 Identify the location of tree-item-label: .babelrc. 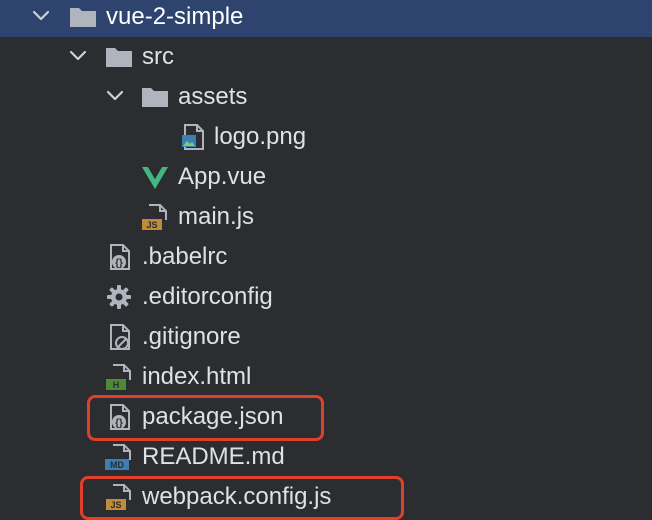
(185, 256).